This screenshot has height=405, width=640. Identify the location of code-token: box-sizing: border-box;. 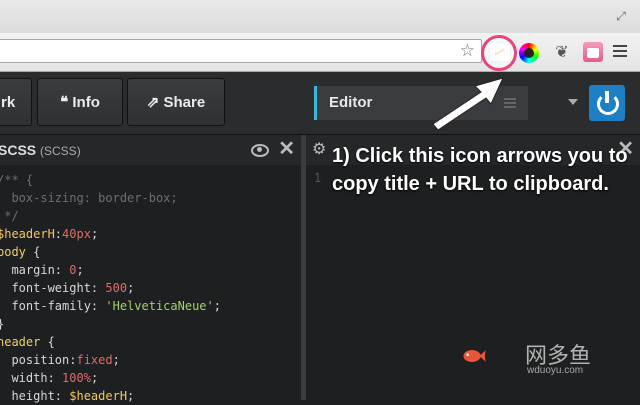
(89, 198).